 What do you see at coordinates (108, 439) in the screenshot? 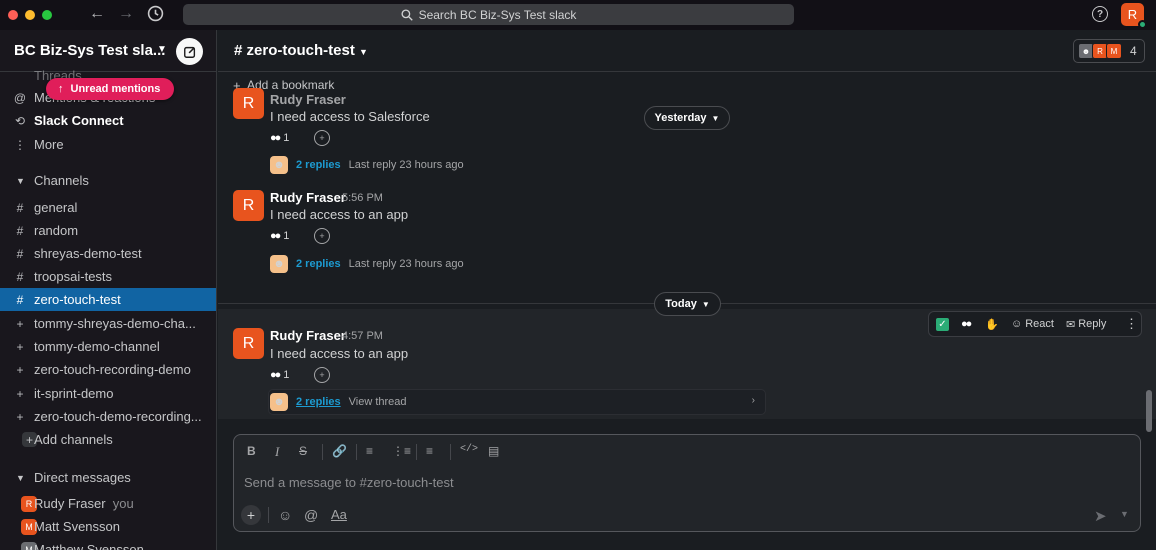
I see `add-channels-button: + Add channels` at bounding box center [108, 439].